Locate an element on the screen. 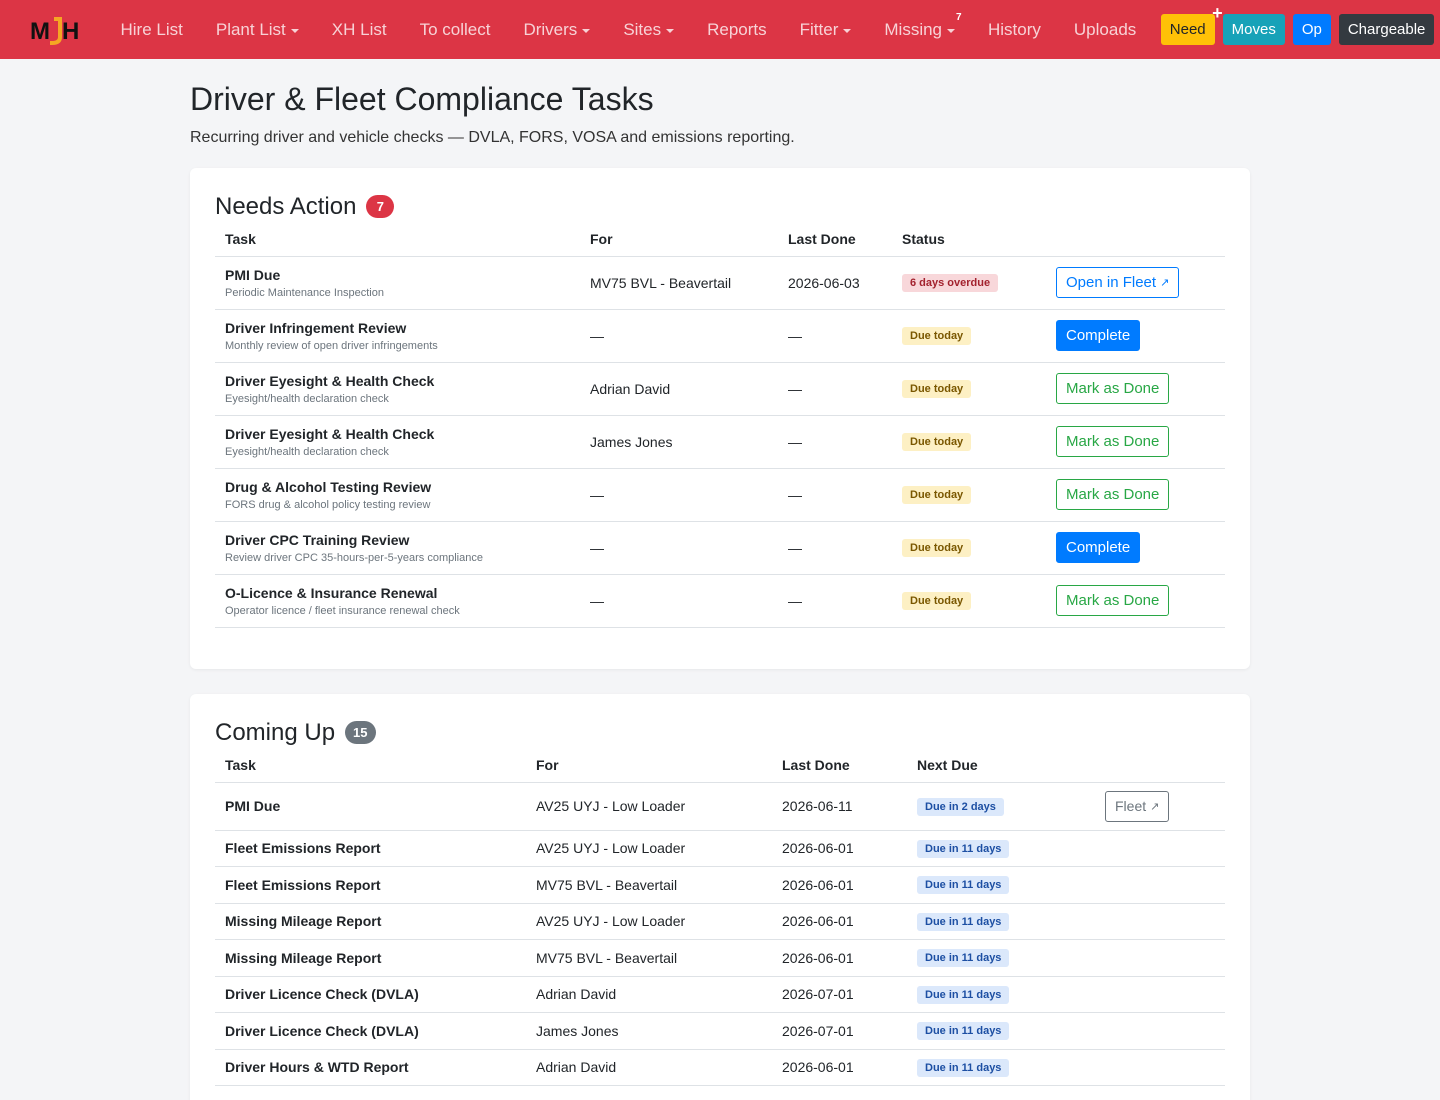 The width and height of the screenshot is (1440, 1100). nav-item-uploads: Uploads is located at coordinates (1104, 29).